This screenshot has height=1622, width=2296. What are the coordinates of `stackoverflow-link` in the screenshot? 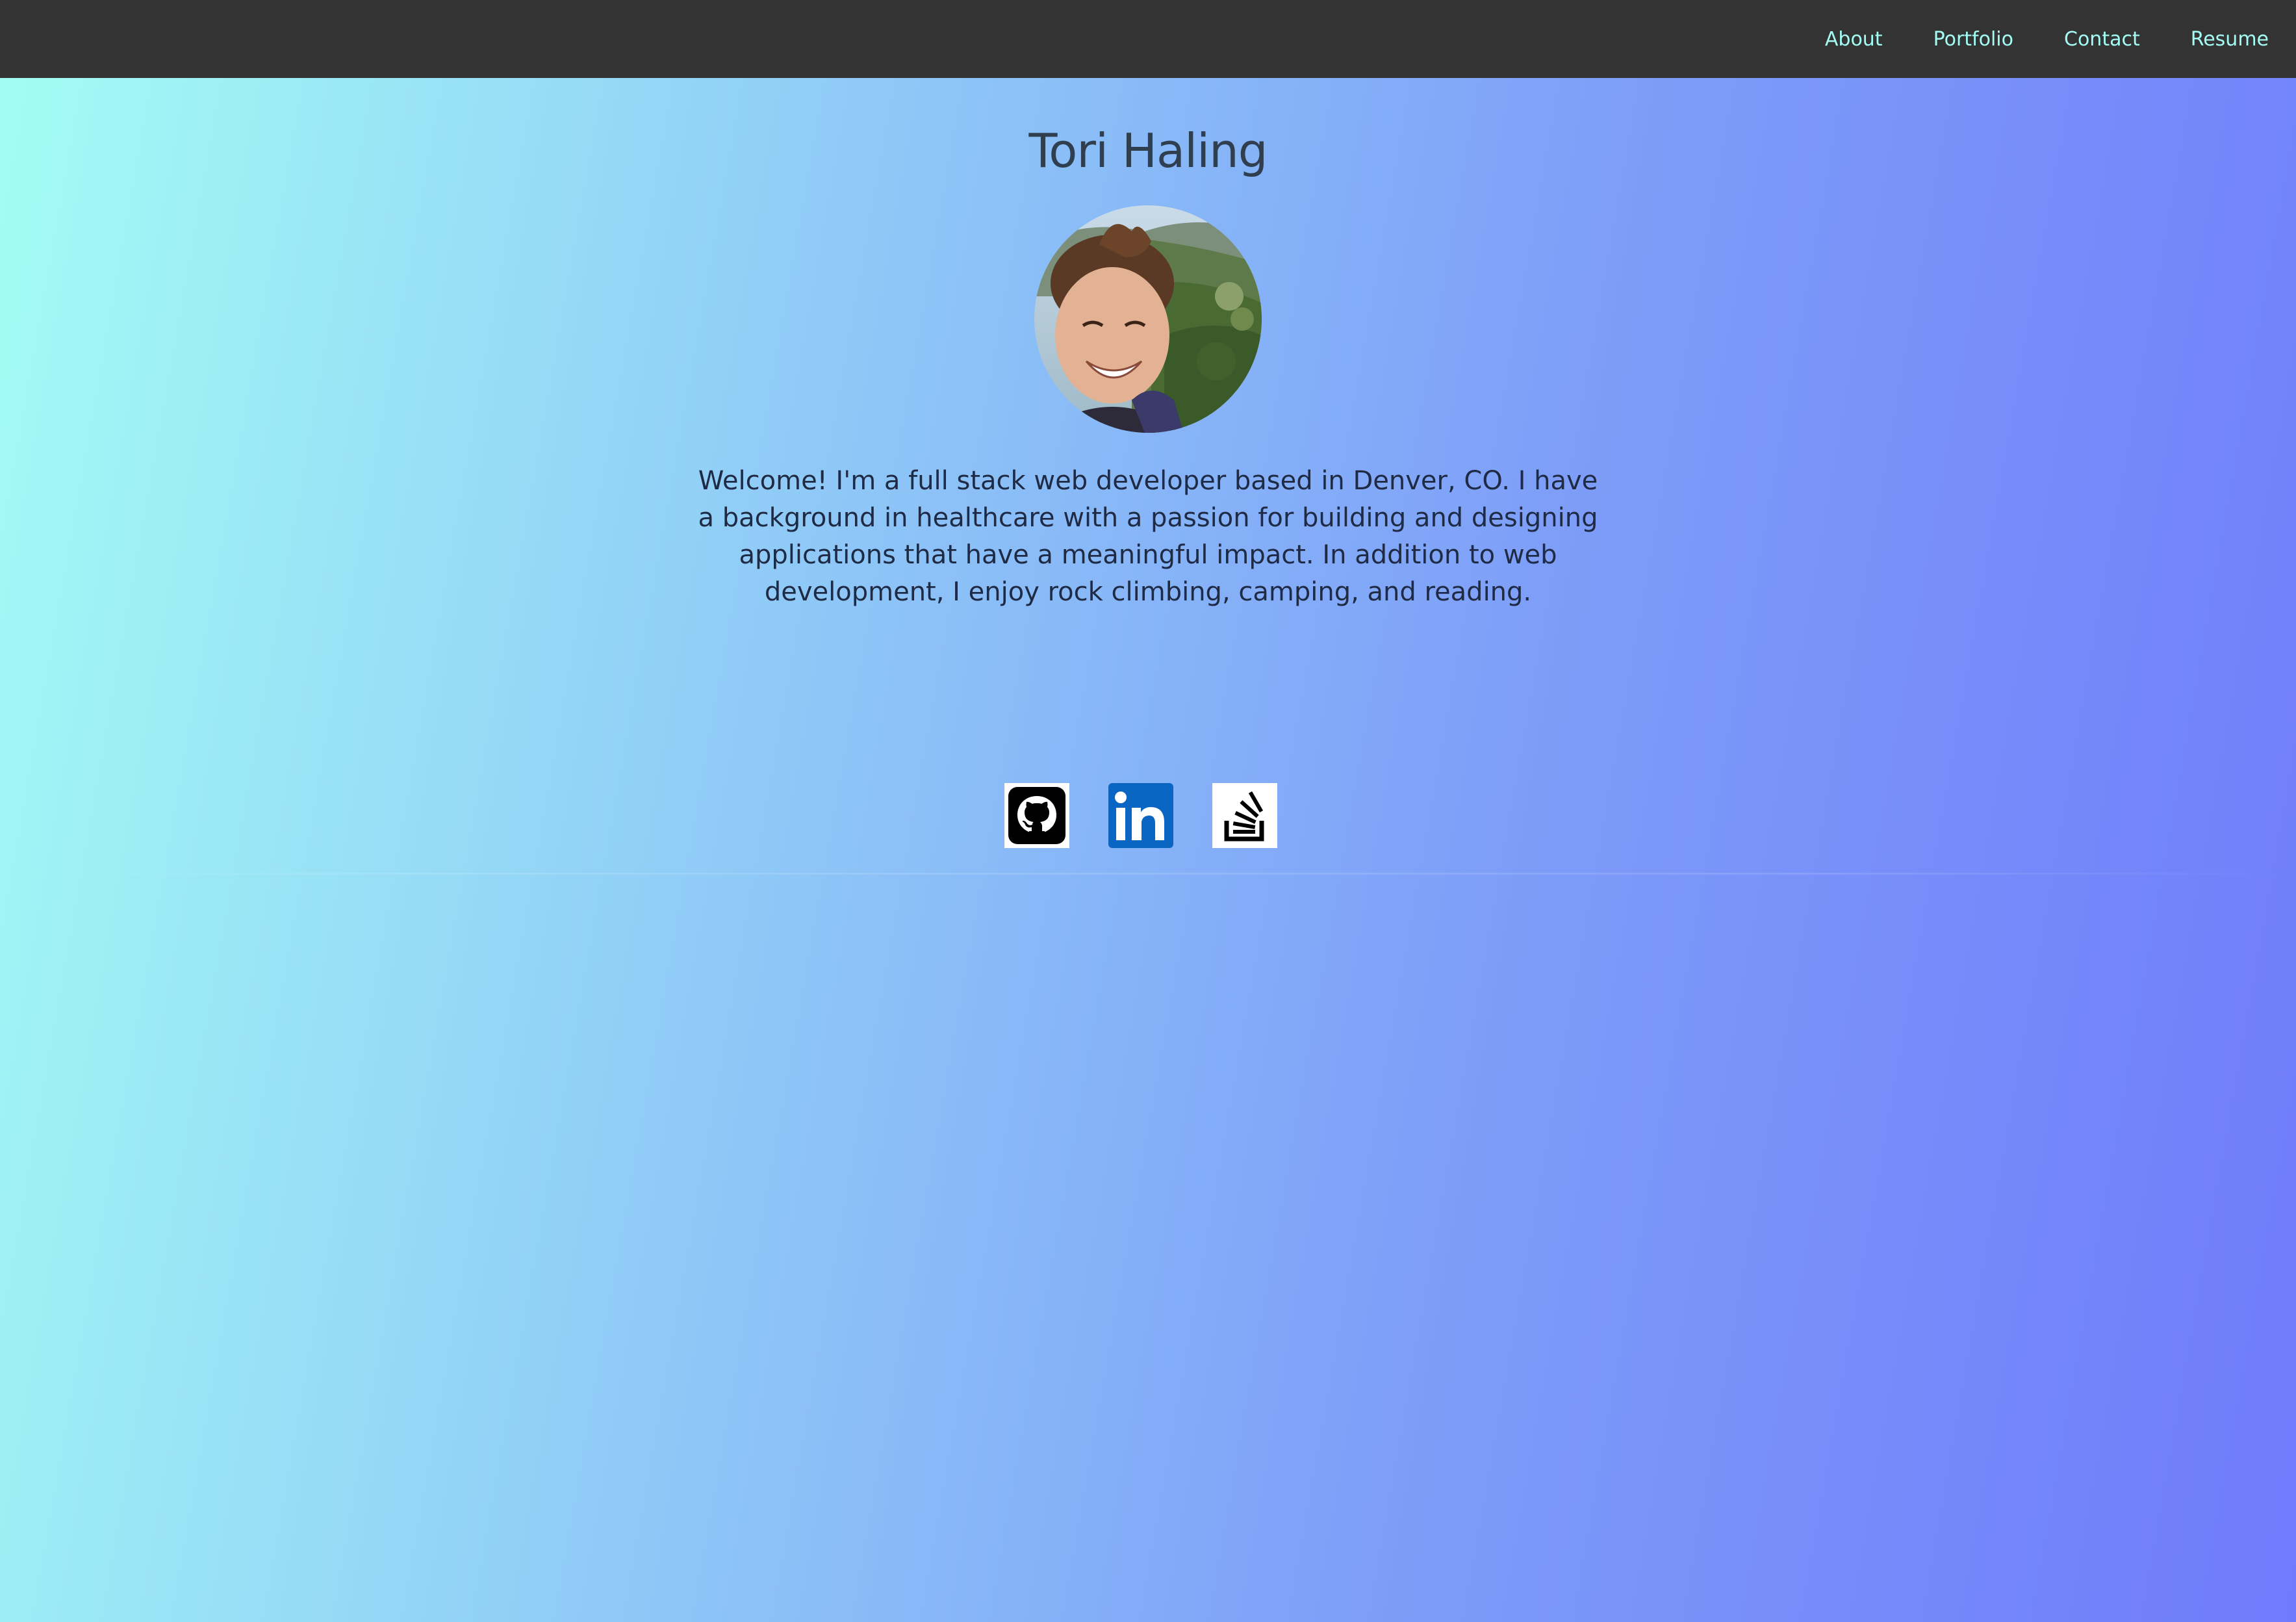 It's located at (1244, 815).